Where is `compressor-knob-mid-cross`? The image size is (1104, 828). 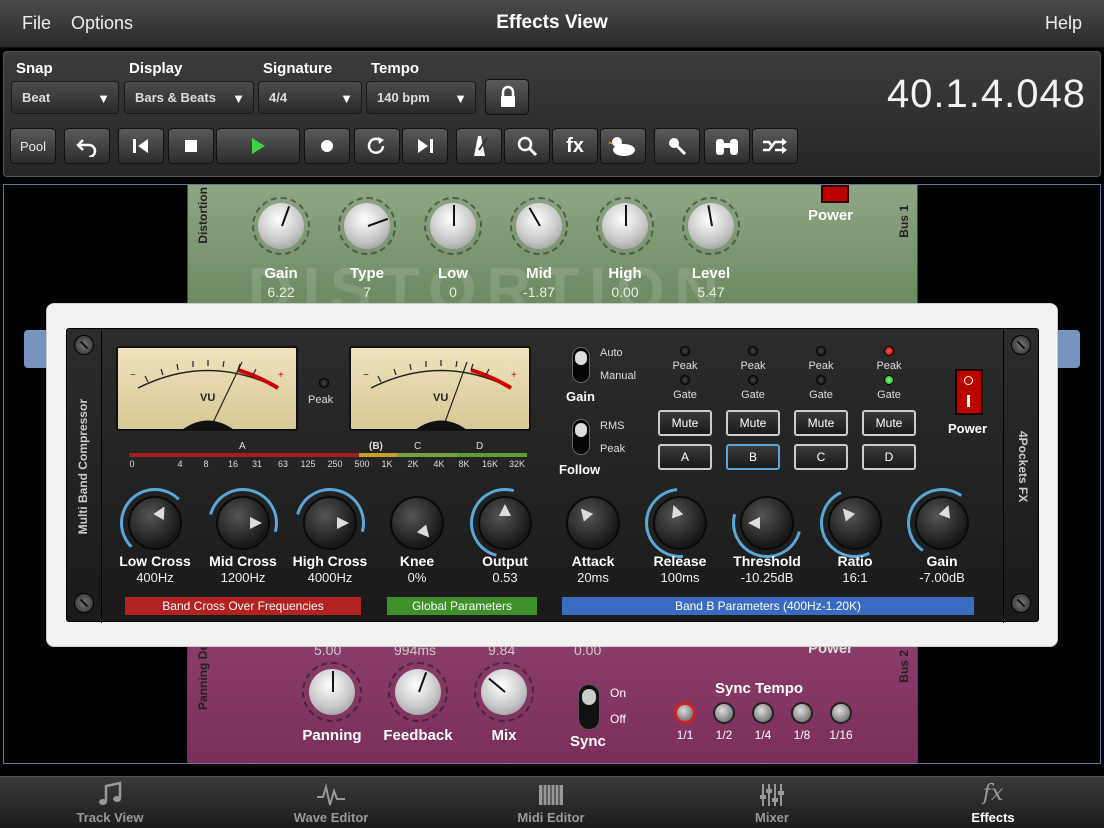
compressor-knob-mid-cross is located at coordinates (243, 523).